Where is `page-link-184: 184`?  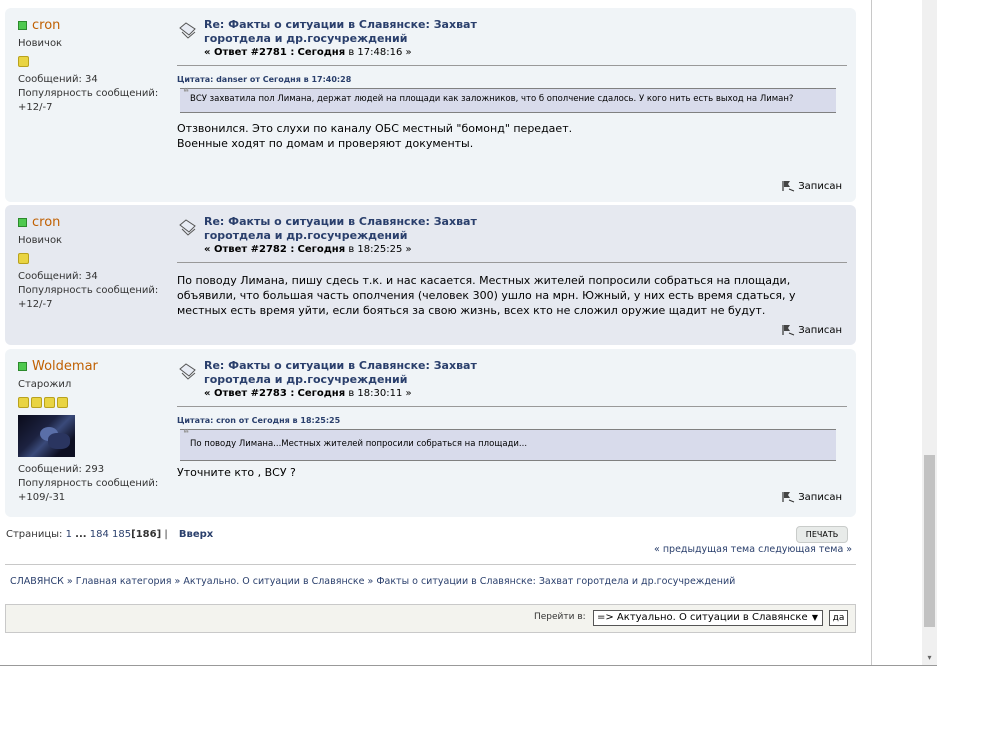 page-link-184: 184 is located at coordinates (99, 534).